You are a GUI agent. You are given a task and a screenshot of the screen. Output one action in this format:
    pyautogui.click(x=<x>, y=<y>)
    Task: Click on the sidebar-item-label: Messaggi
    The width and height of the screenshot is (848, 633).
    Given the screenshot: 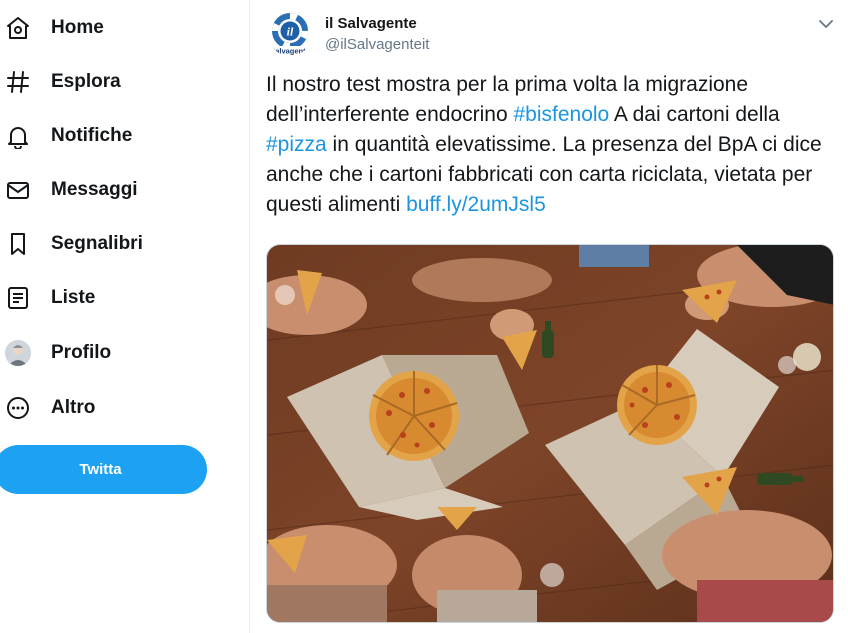 What is the action you would take?
    pyautogui.click(x=94, y=189)
    